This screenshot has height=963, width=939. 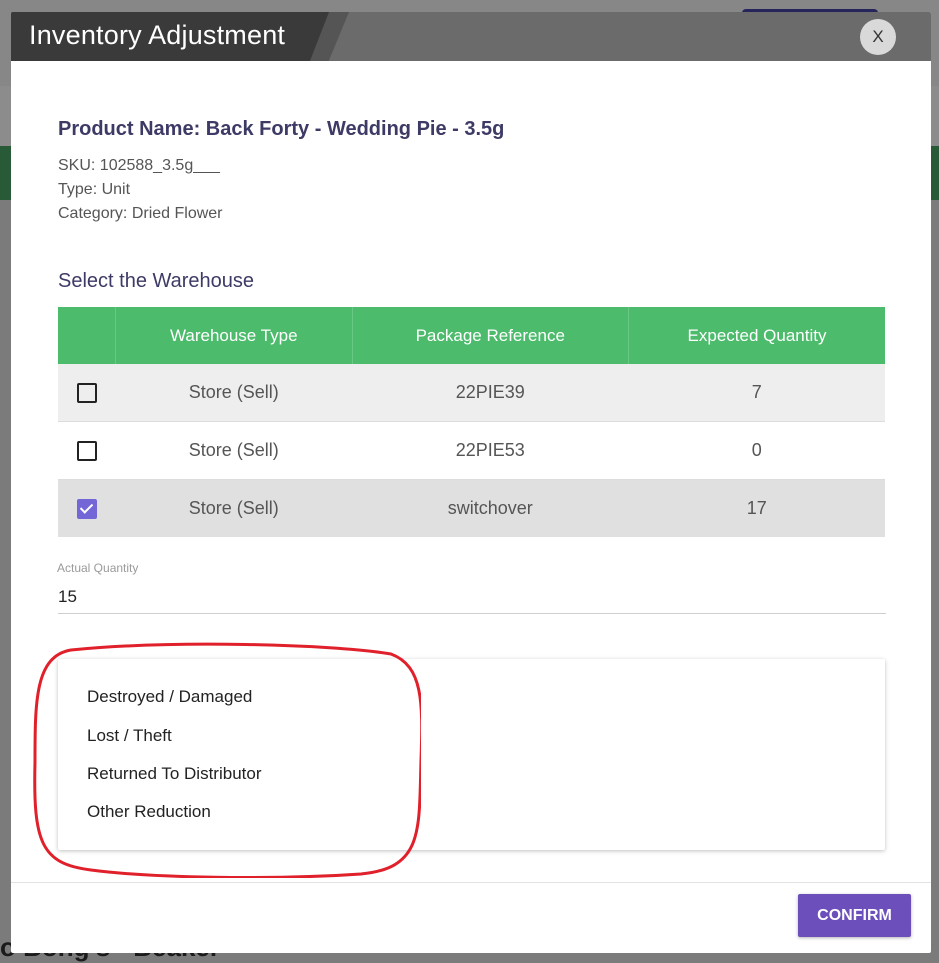 I want to click on expected-quantity-cell: 0, so click(x=756, y=450).